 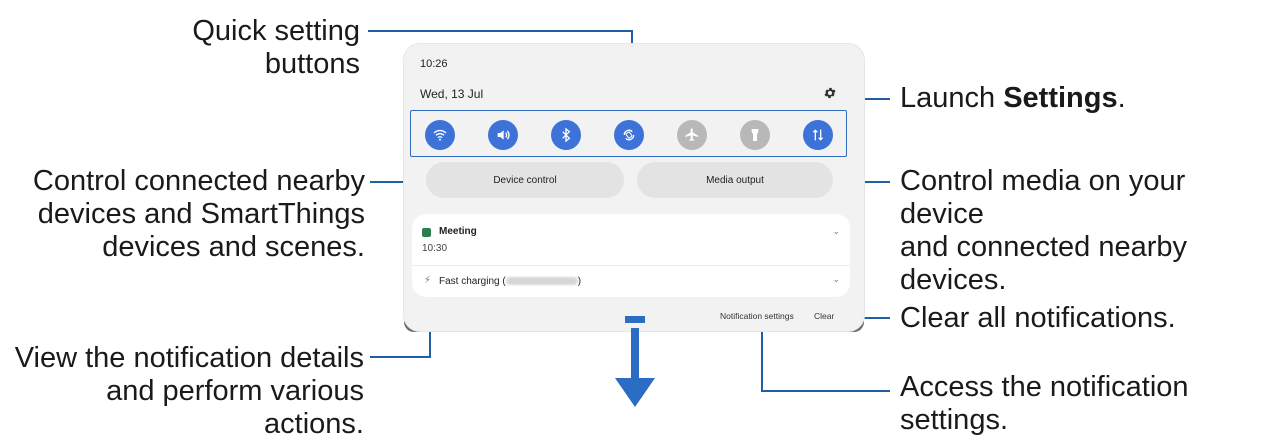 I want to click on wifi-button, so click(x=440, y=135).